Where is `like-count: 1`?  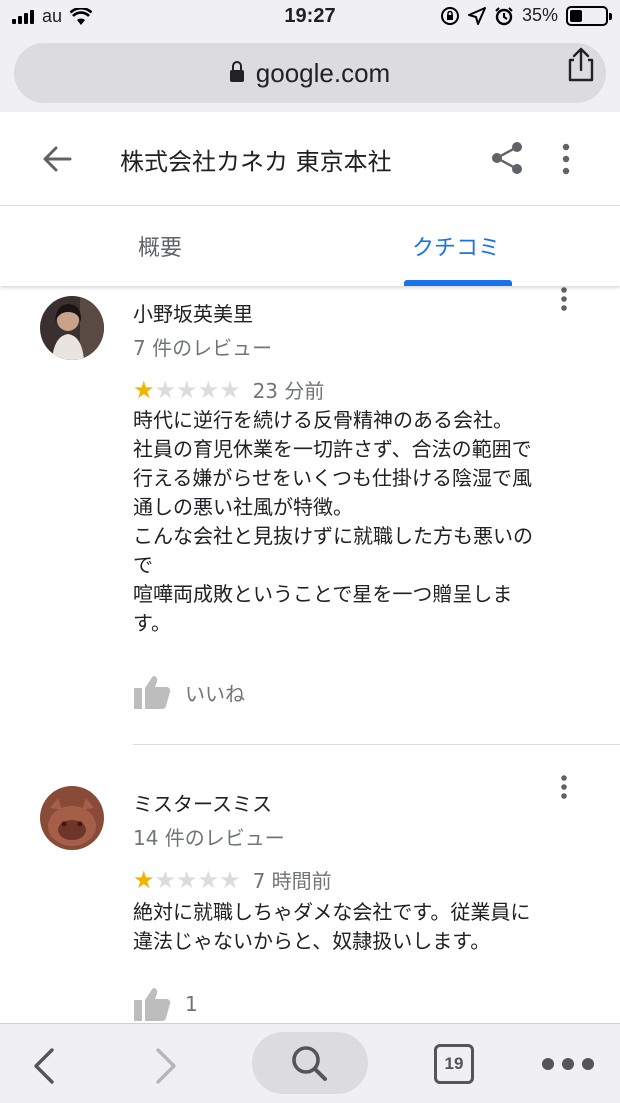 like-count: 1 is located at coordinates (191, 1004).